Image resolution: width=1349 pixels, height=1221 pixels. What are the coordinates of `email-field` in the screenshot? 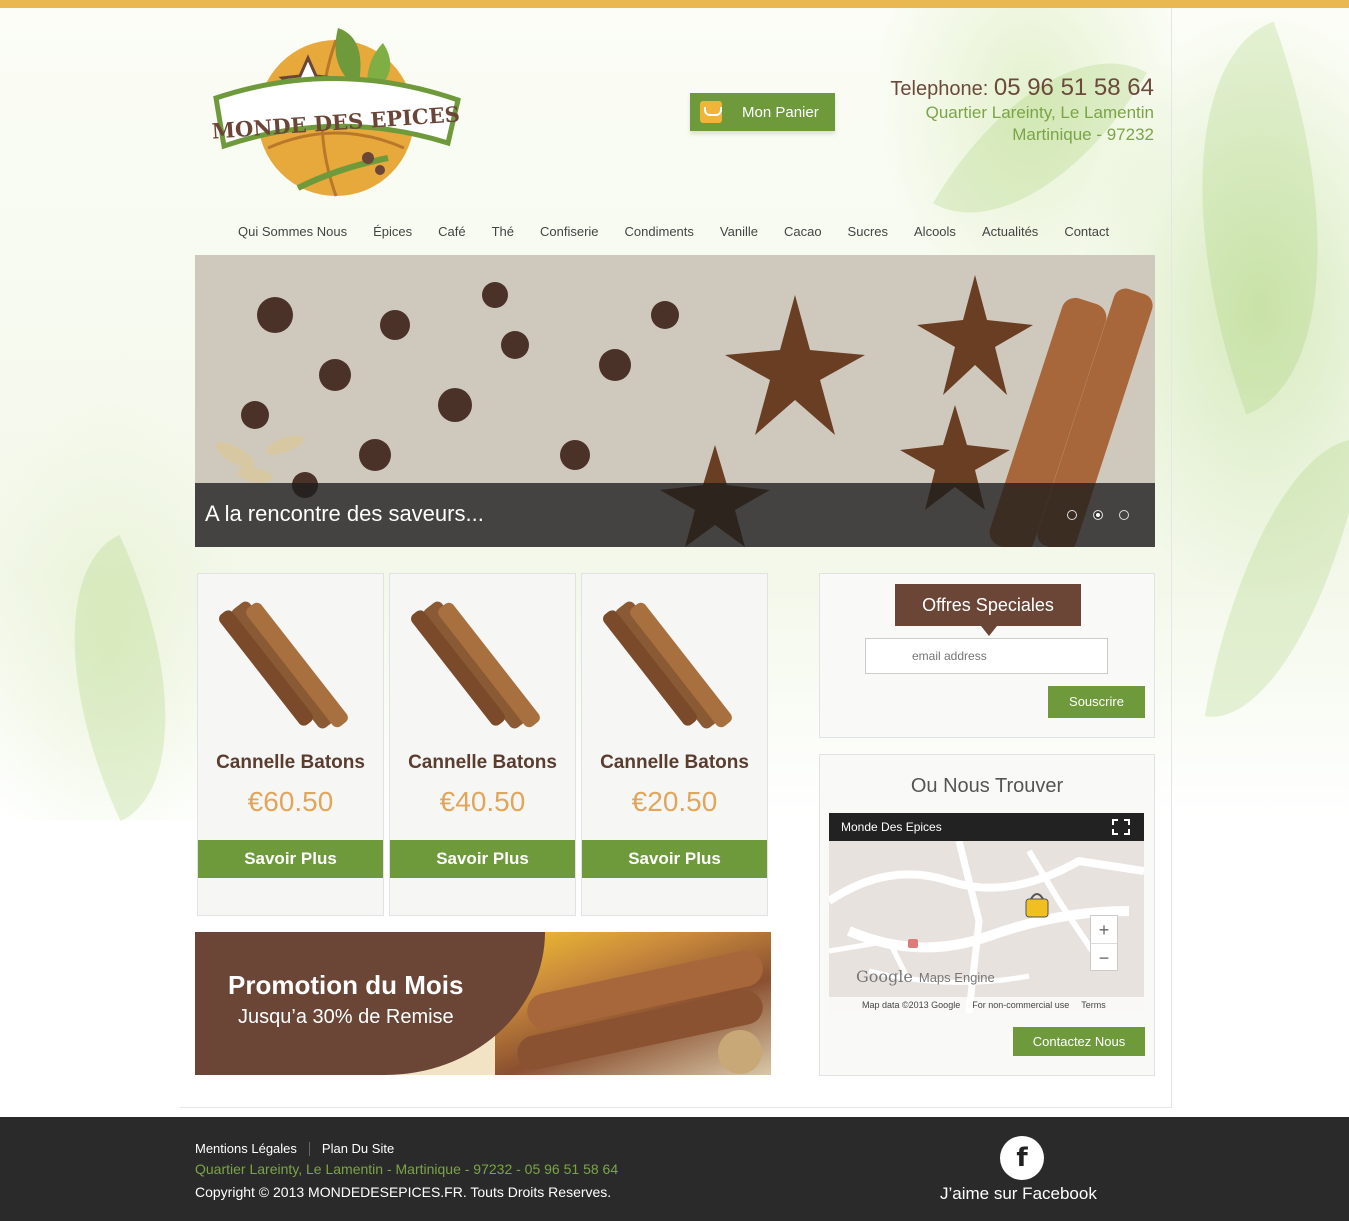 It's located at (986, 656).